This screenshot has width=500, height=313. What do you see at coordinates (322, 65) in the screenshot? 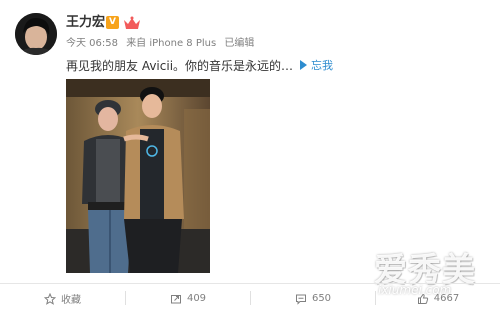
I see `music-link-label: 忘我` at bounding box center [322, 65].